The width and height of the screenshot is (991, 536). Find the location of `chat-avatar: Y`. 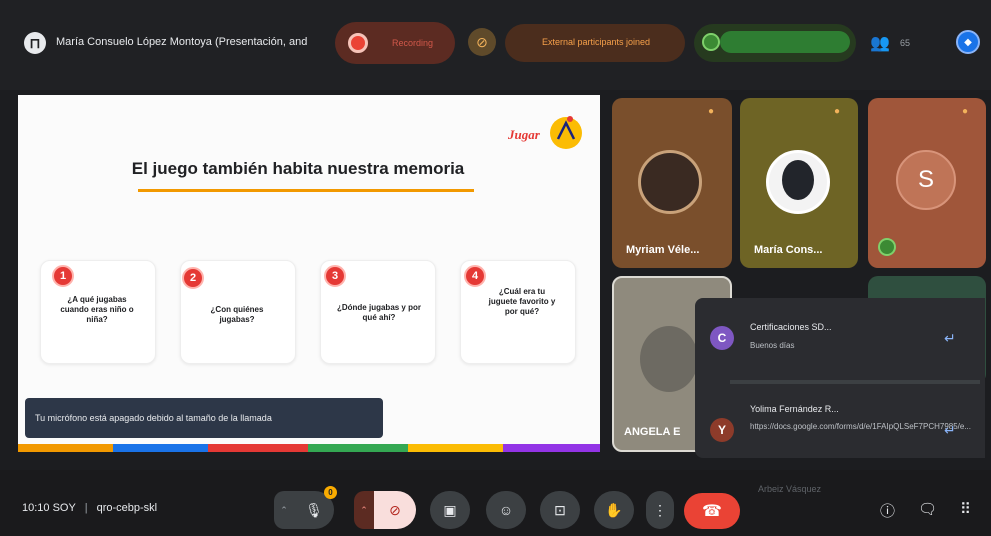

chat-avatar: Y is located at coordinates (722, 430).